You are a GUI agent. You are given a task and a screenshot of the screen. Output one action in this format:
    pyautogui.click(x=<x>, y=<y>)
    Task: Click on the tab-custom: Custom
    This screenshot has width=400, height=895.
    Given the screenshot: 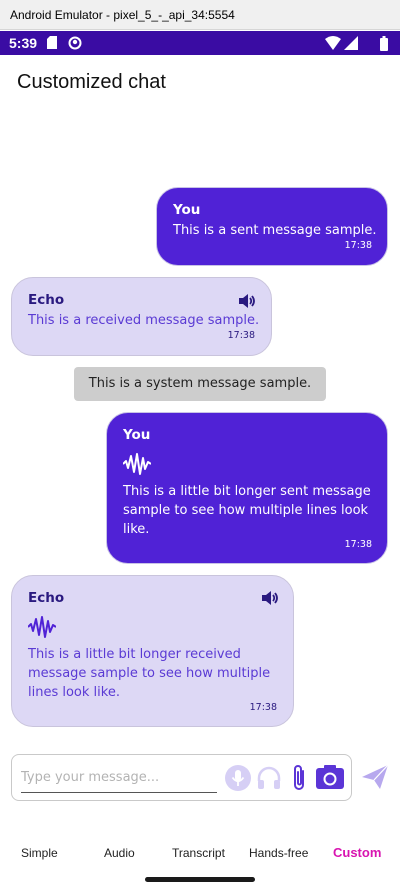 What is the action you would take?
    pyautogui.click(x=357, y=852)
    